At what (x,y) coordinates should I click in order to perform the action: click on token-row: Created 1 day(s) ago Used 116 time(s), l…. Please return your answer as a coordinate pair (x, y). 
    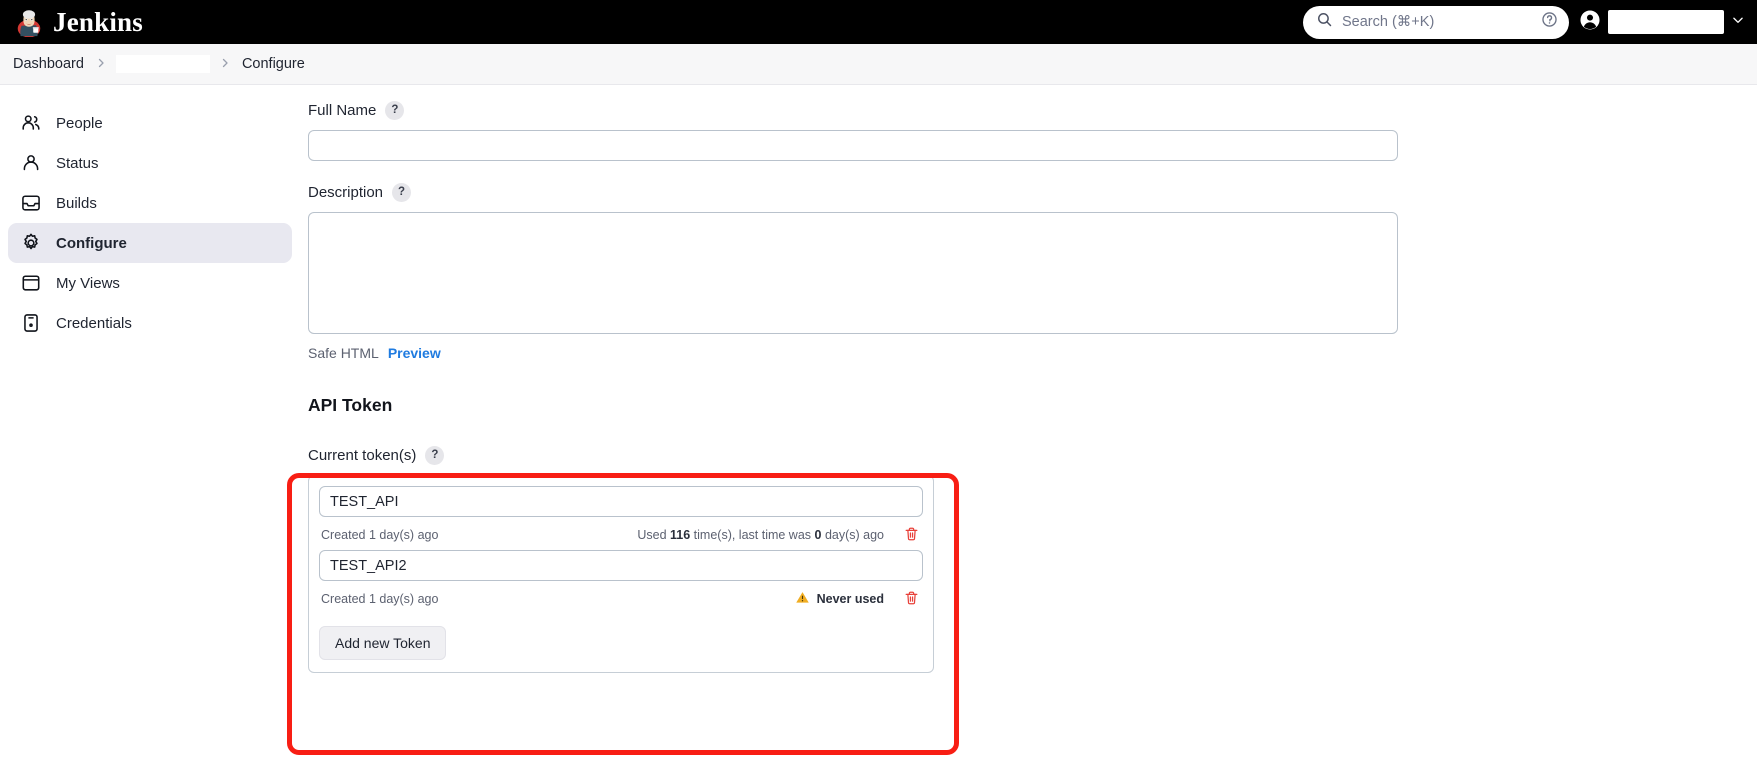
    Looking at the image, I should click on (621, 516).